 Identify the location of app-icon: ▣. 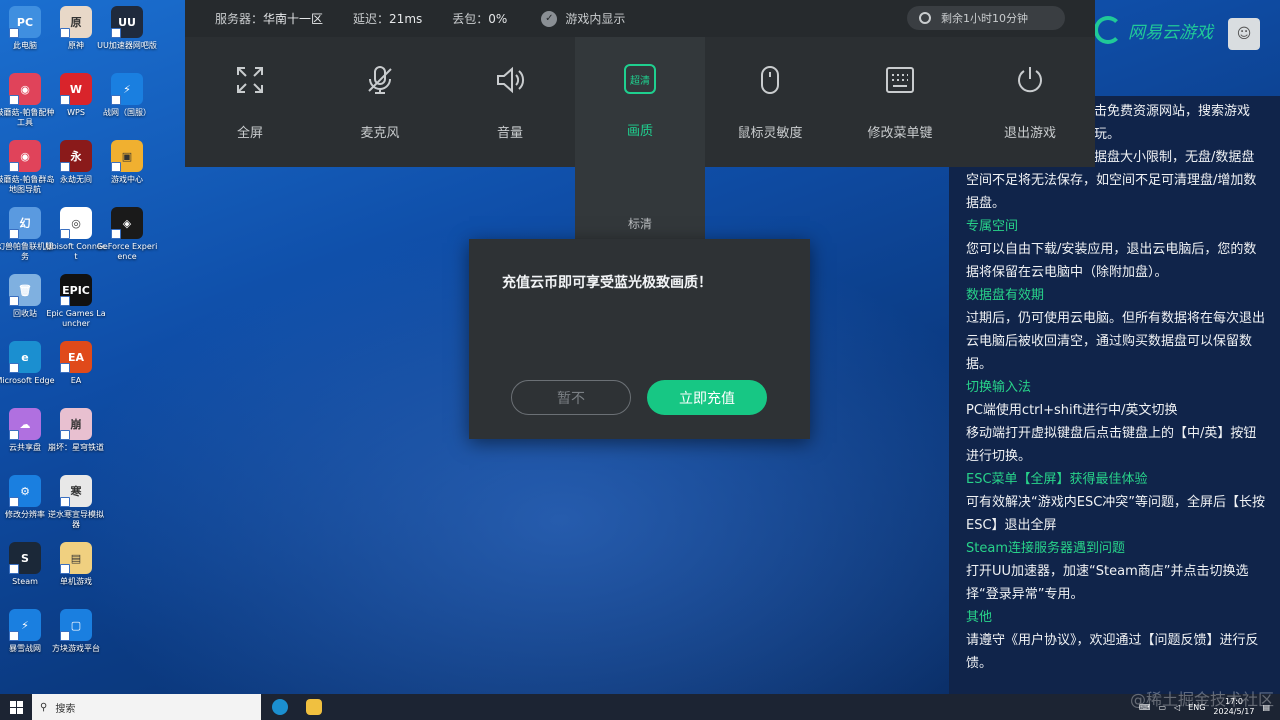
(127, 156).